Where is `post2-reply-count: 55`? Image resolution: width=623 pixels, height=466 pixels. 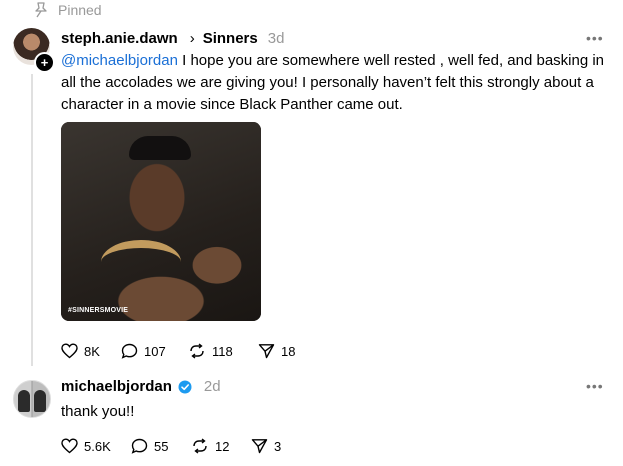 post2-reply-count: 55 is located at coordinates (161, 446).